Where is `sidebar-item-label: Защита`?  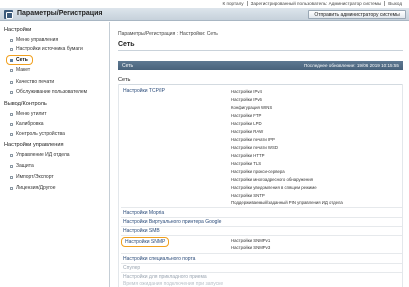
sidebar-item-label: Защита is located at coordinates (25, 166).